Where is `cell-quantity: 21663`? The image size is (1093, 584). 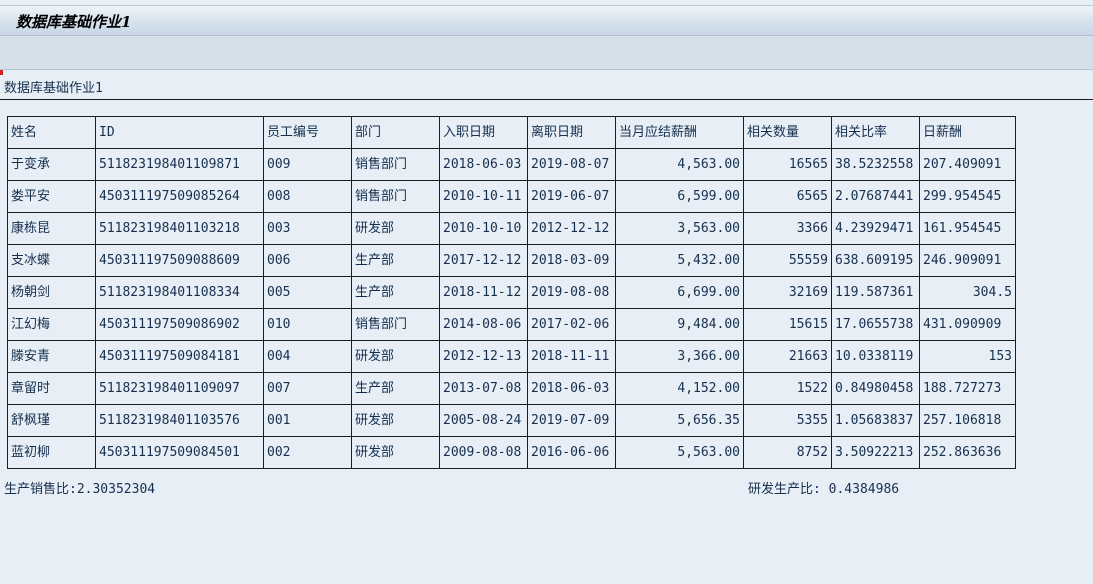 cell-quantity: 21663 is located at coordinates (787, 356).